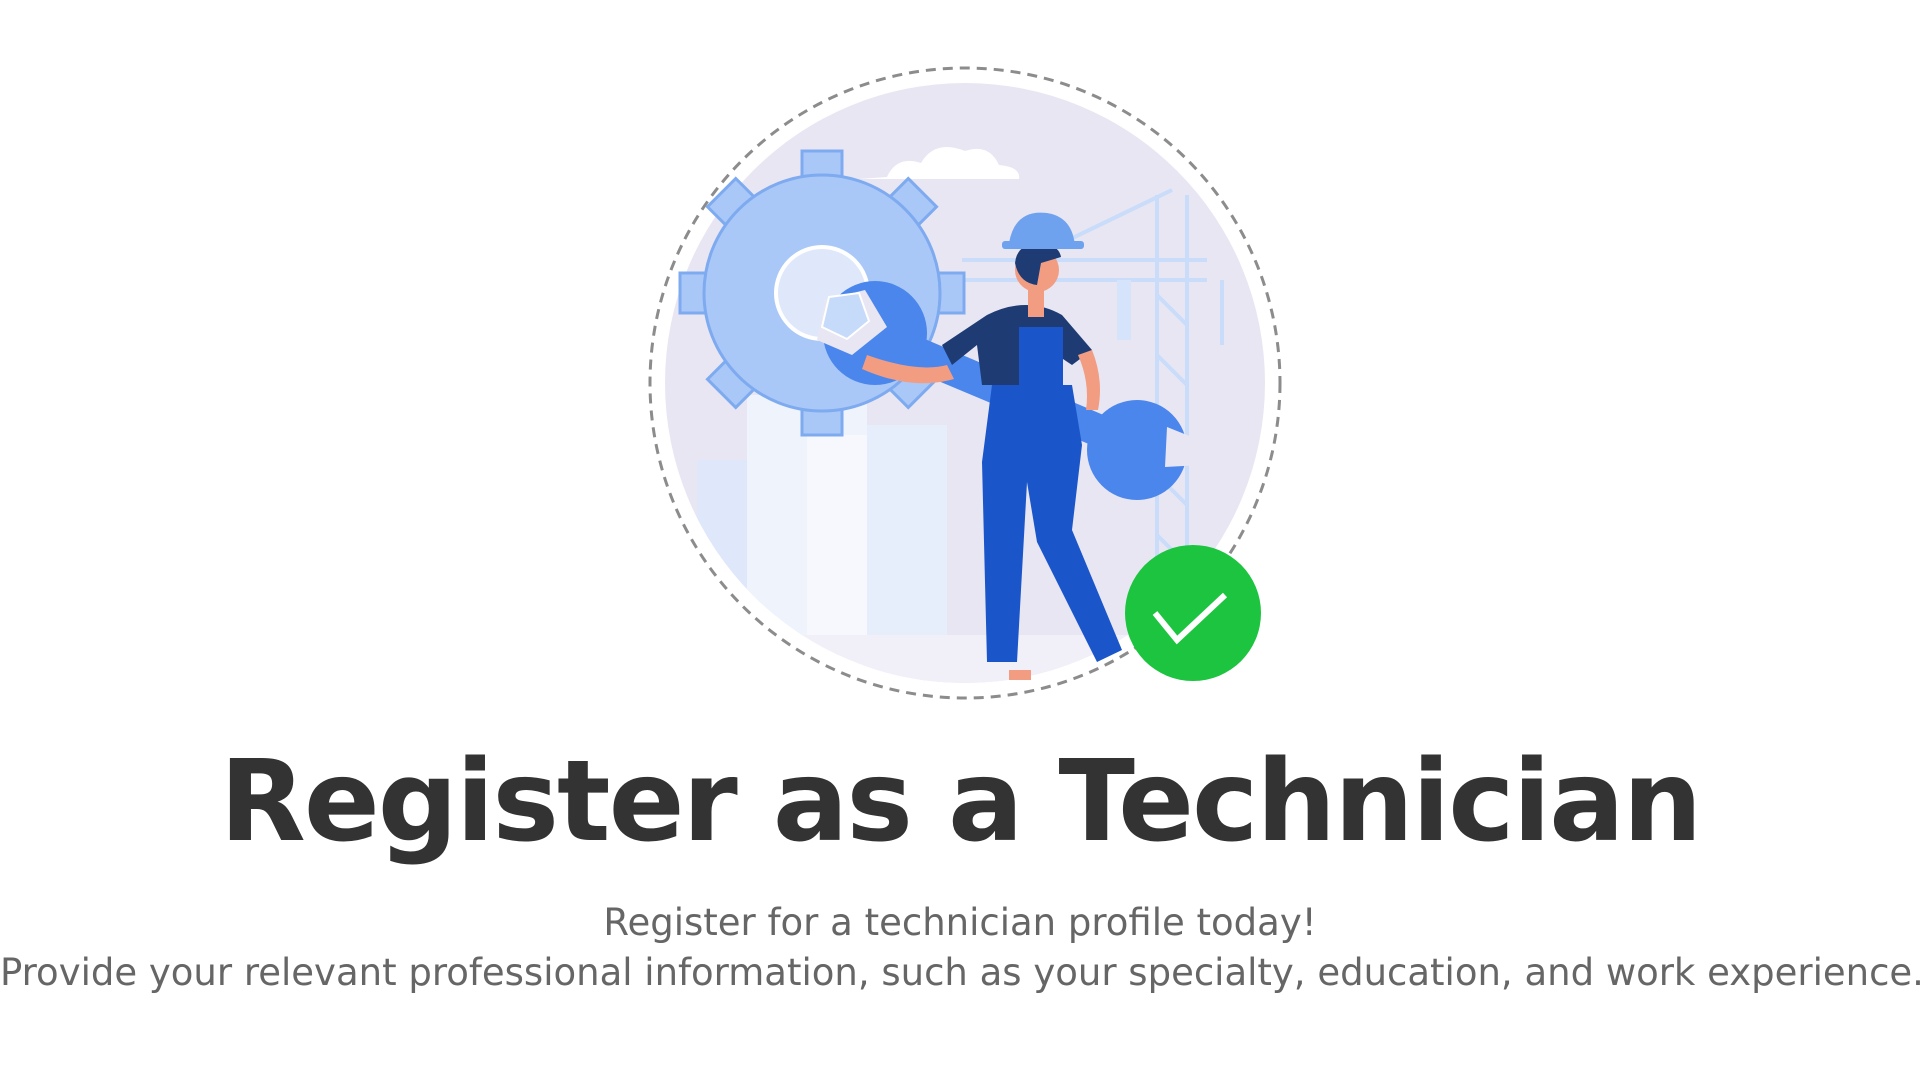  What do you see at coordinates (1193, 613) in the screenshot?
I see `checkmark-icon` at bounding box center [1193, 613].